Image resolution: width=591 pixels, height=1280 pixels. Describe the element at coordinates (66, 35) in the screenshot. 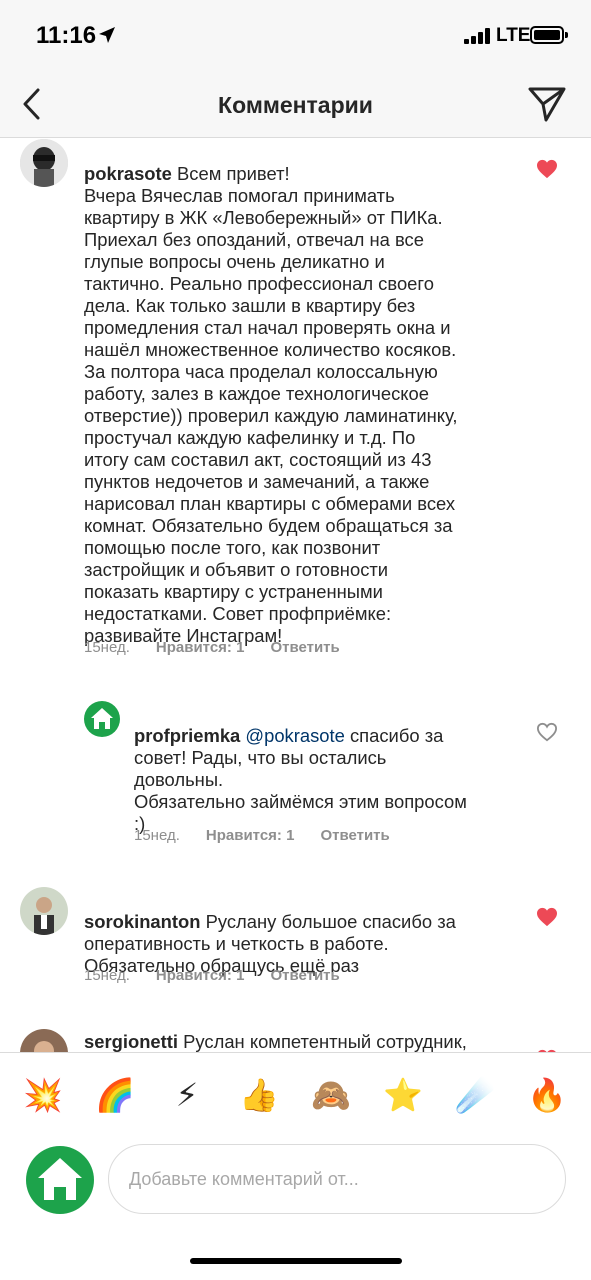

I see `status-time: 11:16` at that location.